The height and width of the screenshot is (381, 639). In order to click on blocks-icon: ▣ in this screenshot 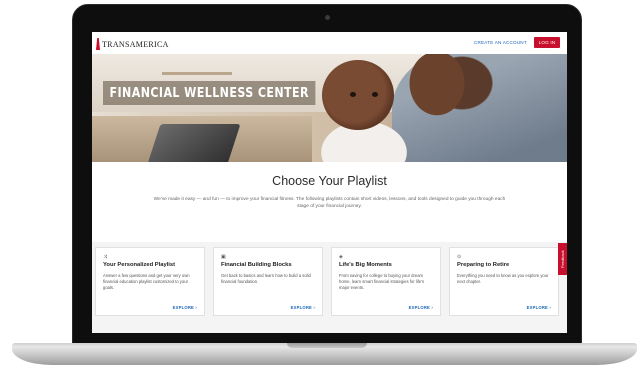, I will do `click(223, 257)`.